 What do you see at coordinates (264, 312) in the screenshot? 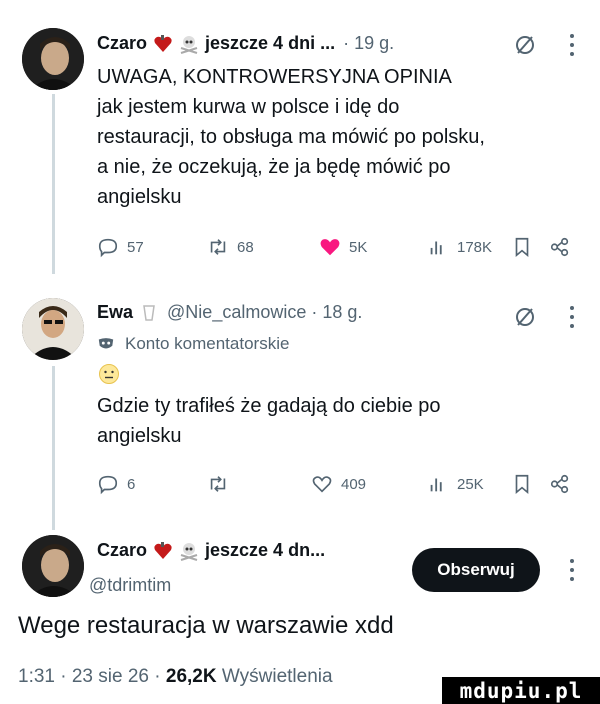
I see `author-handle: @Nie_calmowice · 18 g.` at bounding box center [264, 312].